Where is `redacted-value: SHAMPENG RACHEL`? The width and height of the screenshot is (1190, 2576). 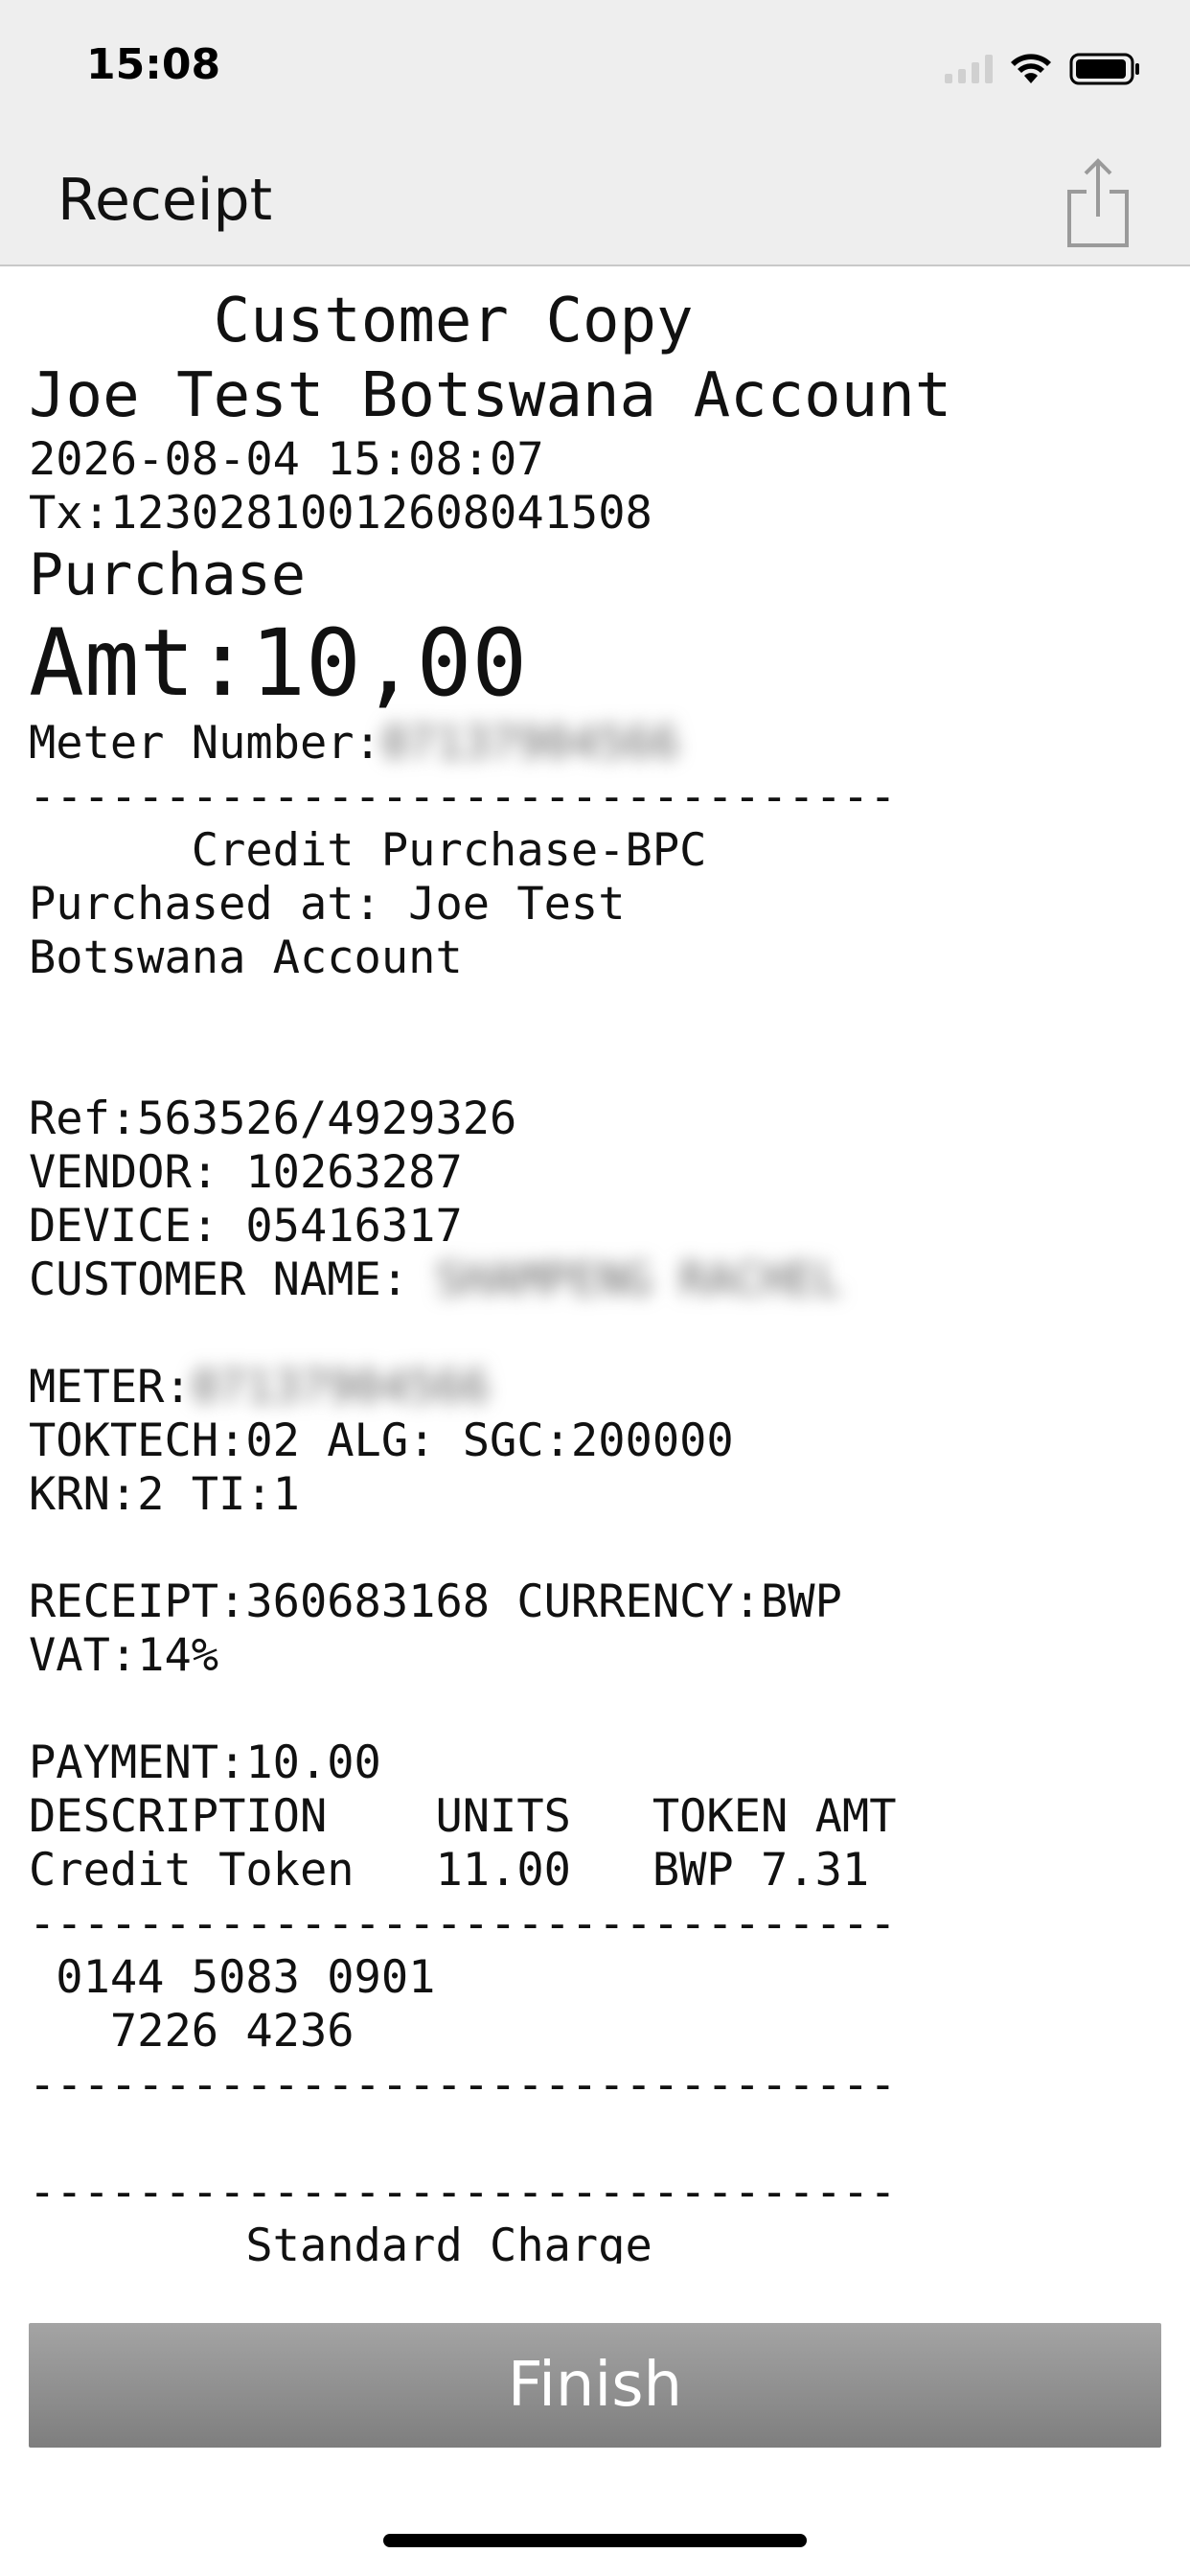
redacted-value: SHAMPENG RACHEL is located at coordinates (638, 1280).